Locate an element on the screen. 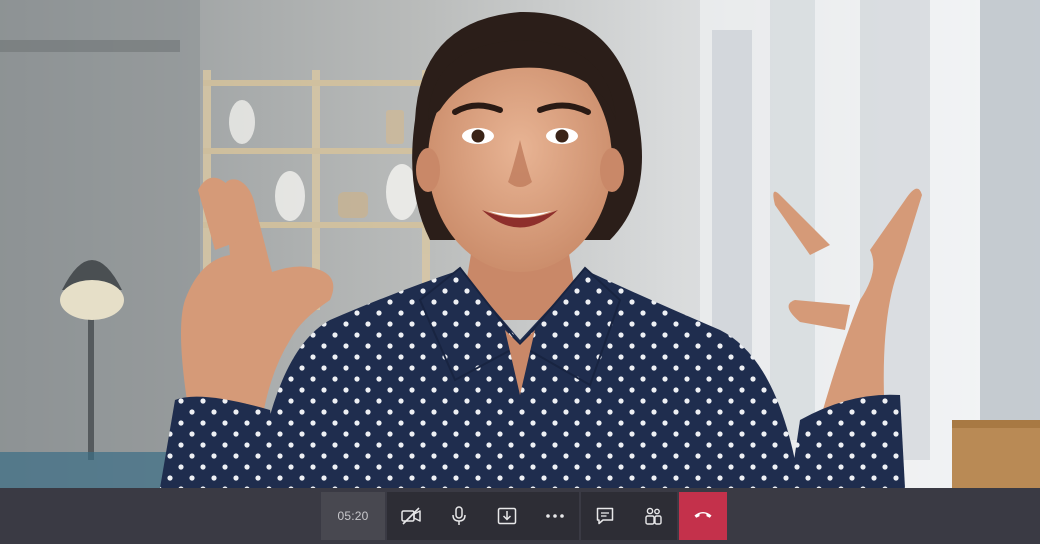 This screenshot has height=544, width=1040. share-tray-button is located at coordinates (507, 516).